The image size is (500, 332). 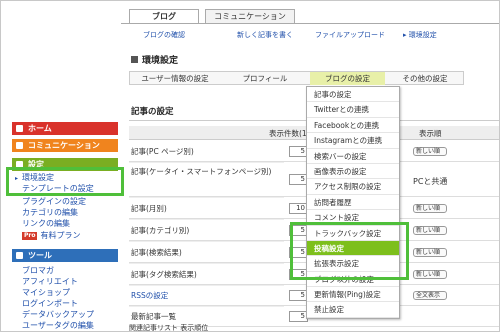 I want to click on chat-icon, so click(x=19, y=145).